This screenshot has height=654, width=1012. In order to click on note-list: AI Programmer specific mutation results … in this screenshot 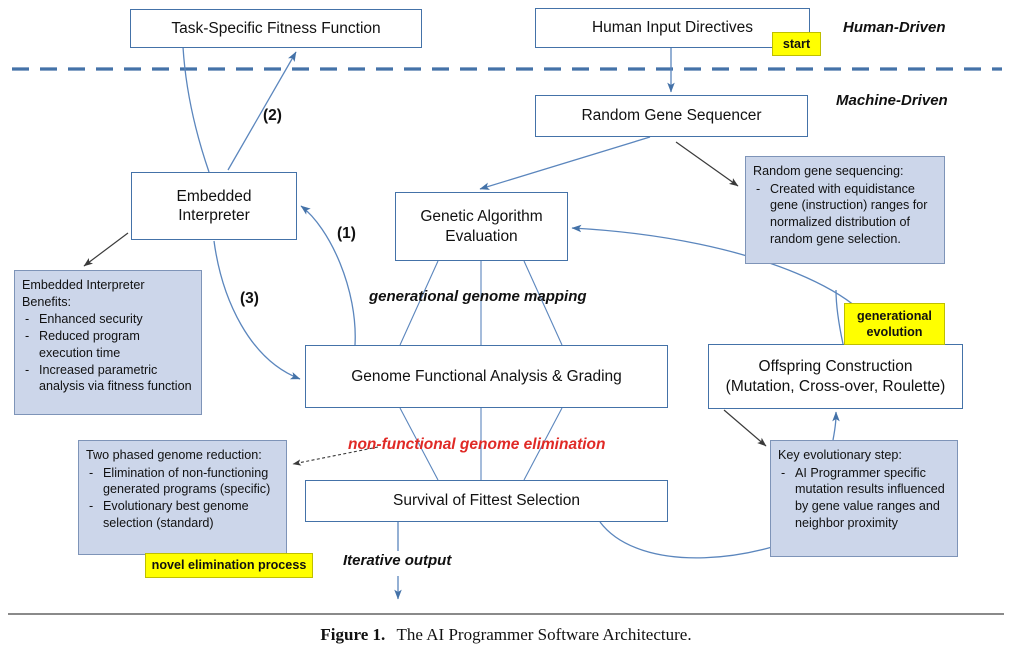, I will do `click(864, 498)`.